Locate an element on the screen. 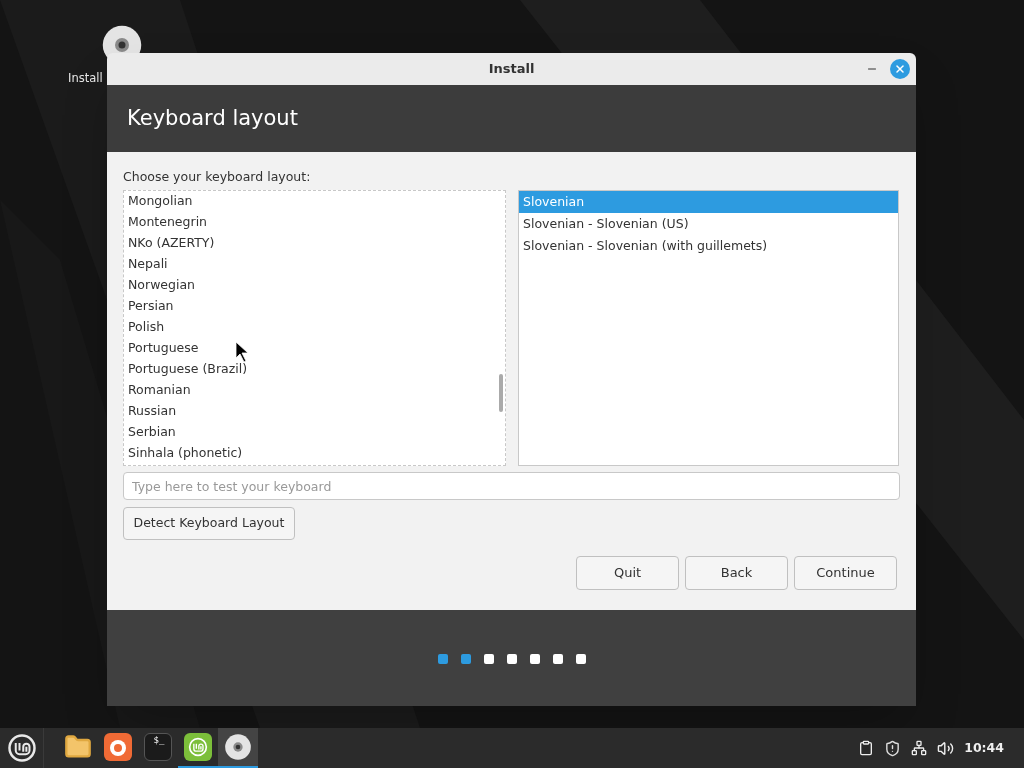 The height and width of the screenshot is (768, 1024). terminal-icon: $_ is located at coordinates (158, 747).